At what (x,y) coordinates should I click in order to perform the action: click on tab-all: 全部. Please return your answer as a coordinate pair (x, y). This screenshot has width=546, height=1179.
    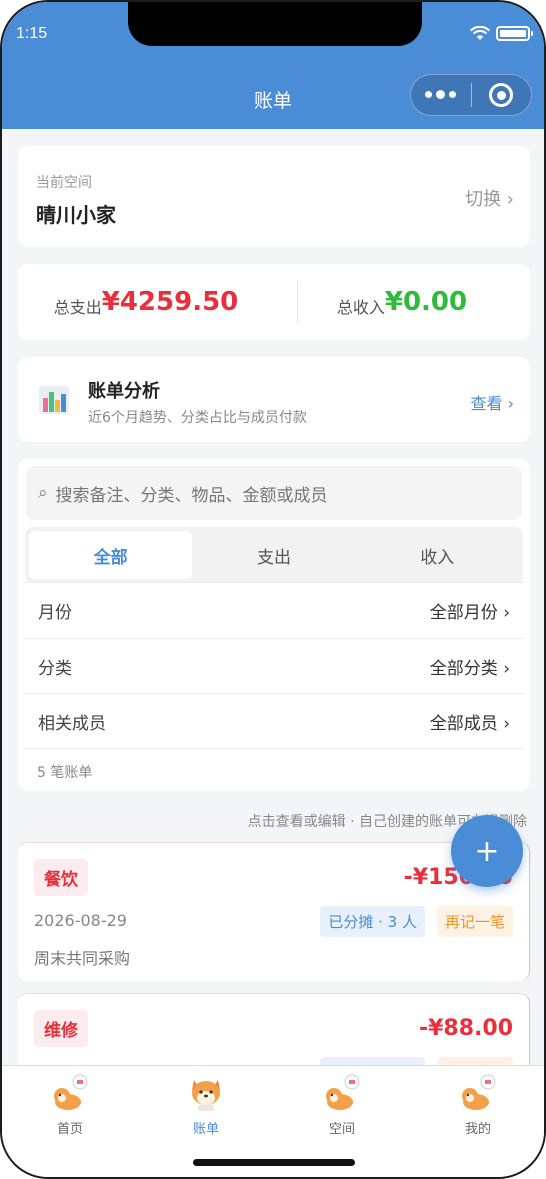
    Looking at the image, I should click on (111, 555).